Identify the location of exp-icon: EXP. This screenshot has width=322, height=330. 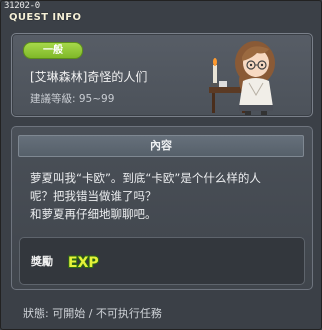
(83, 261).